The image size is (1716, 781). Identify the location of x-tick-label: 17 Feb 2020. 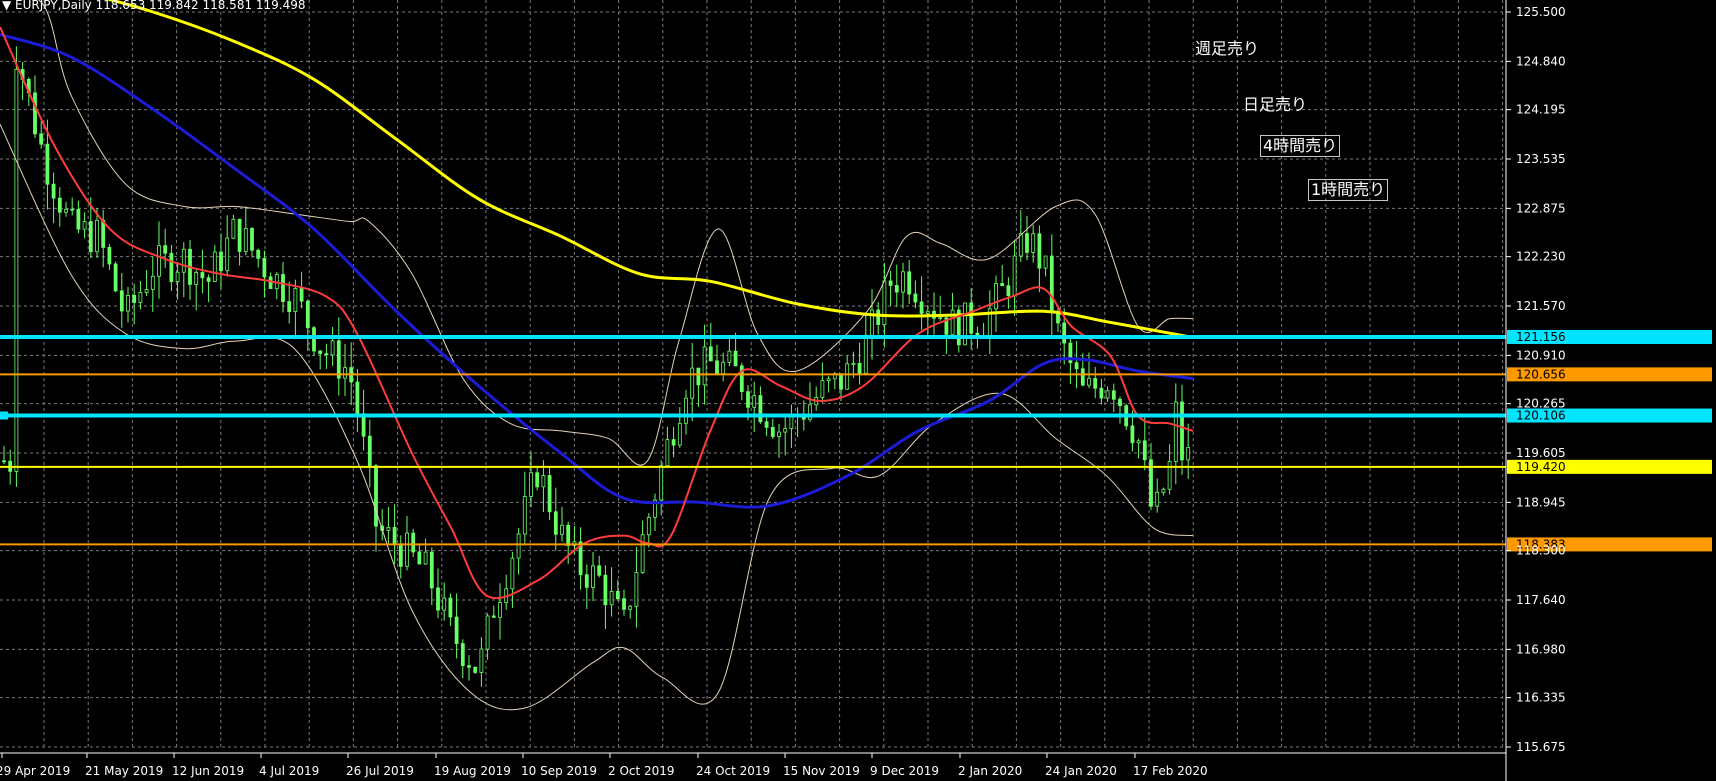
(1170, 771).